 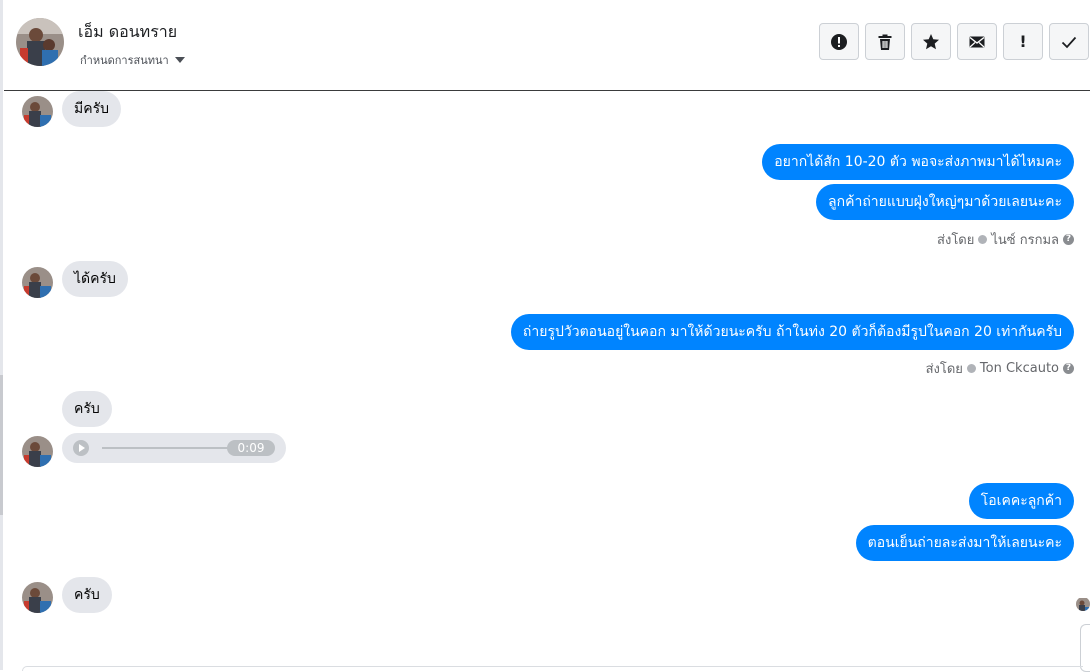 I want to click on sent-by-agent: Ton Ckcauto, so click(x=1019, y=368).